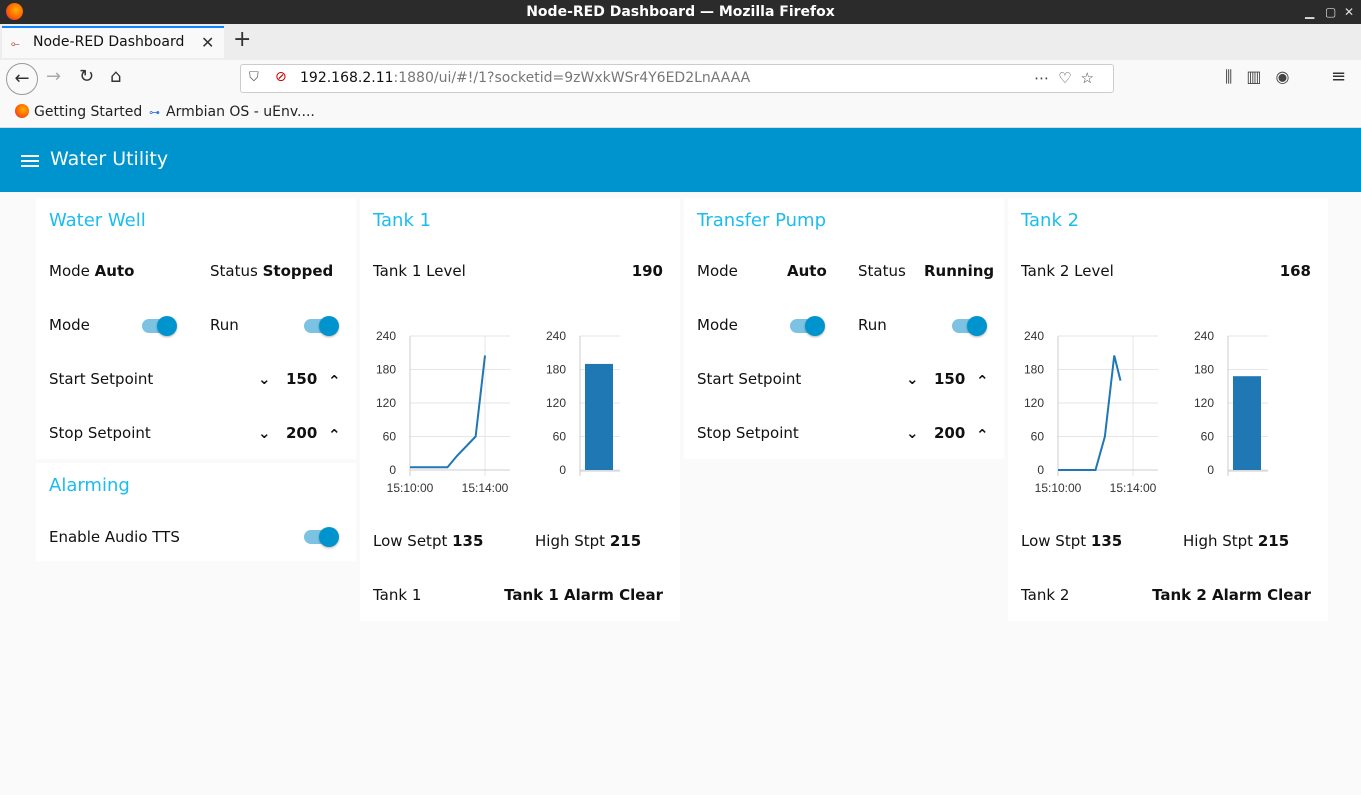  Describe the element at coordinates (97, 220) in the screenshot. I see `card-title: Water Well` at that location.